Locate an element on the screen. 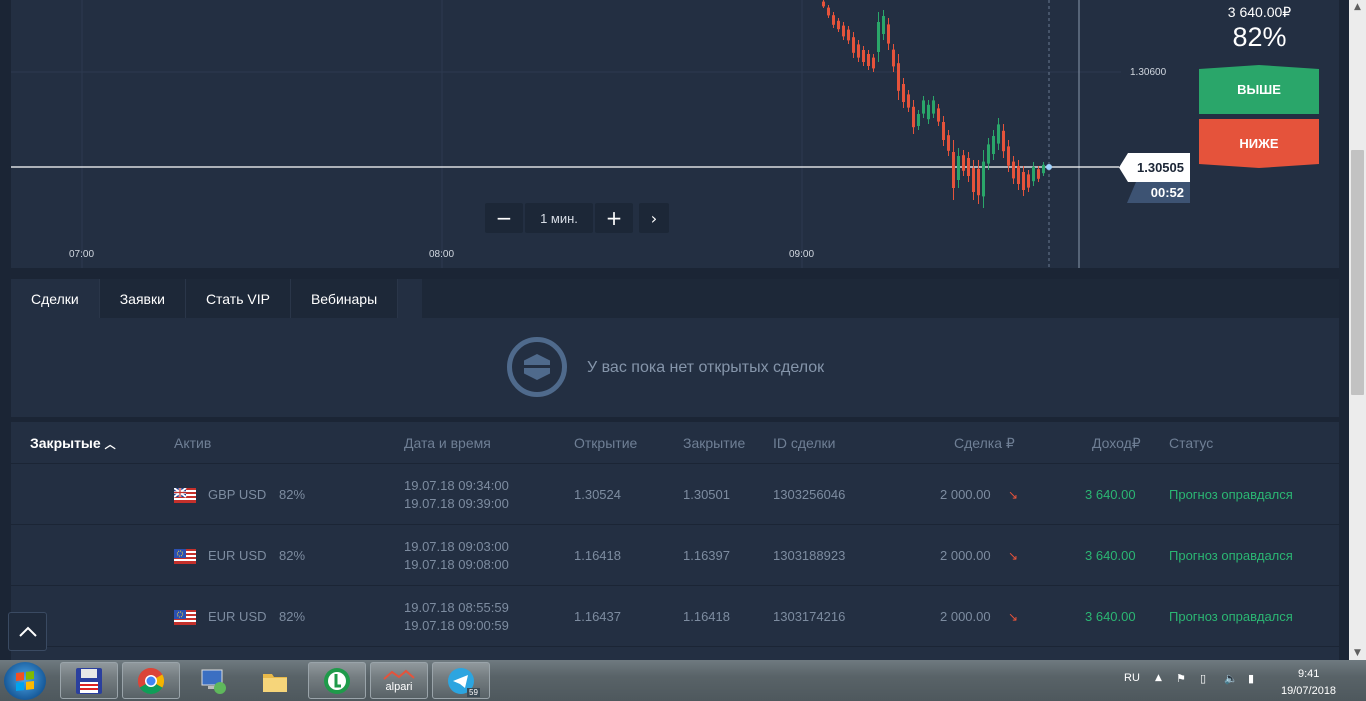  column-header-income: Доход₽ is located at coordinates (1116, 443).